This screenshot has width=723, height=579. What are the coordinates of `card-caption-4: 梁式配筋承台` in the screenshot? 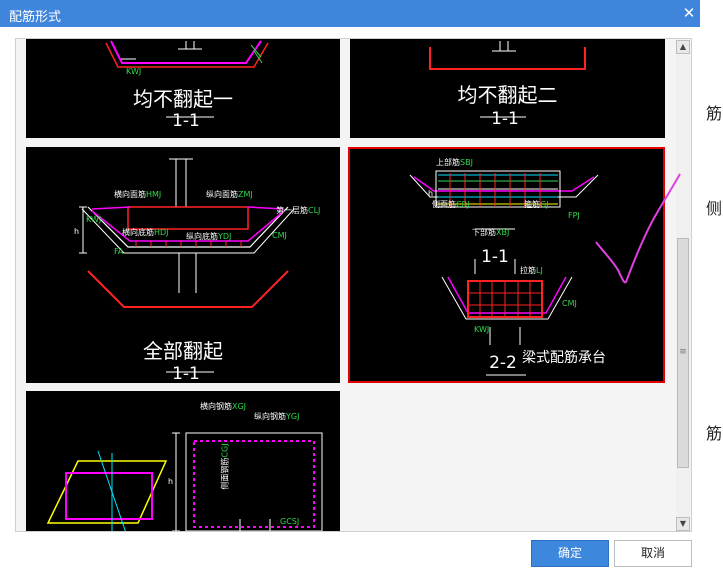 It's located at (564, 358).